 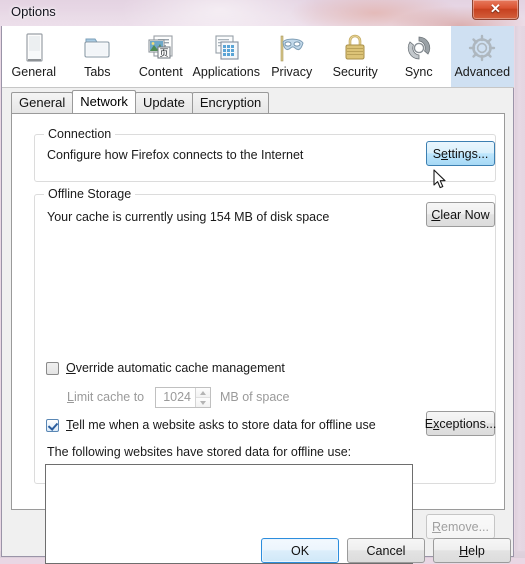 I want to click on advanced-gear-icon, so click(x=482, y=48).